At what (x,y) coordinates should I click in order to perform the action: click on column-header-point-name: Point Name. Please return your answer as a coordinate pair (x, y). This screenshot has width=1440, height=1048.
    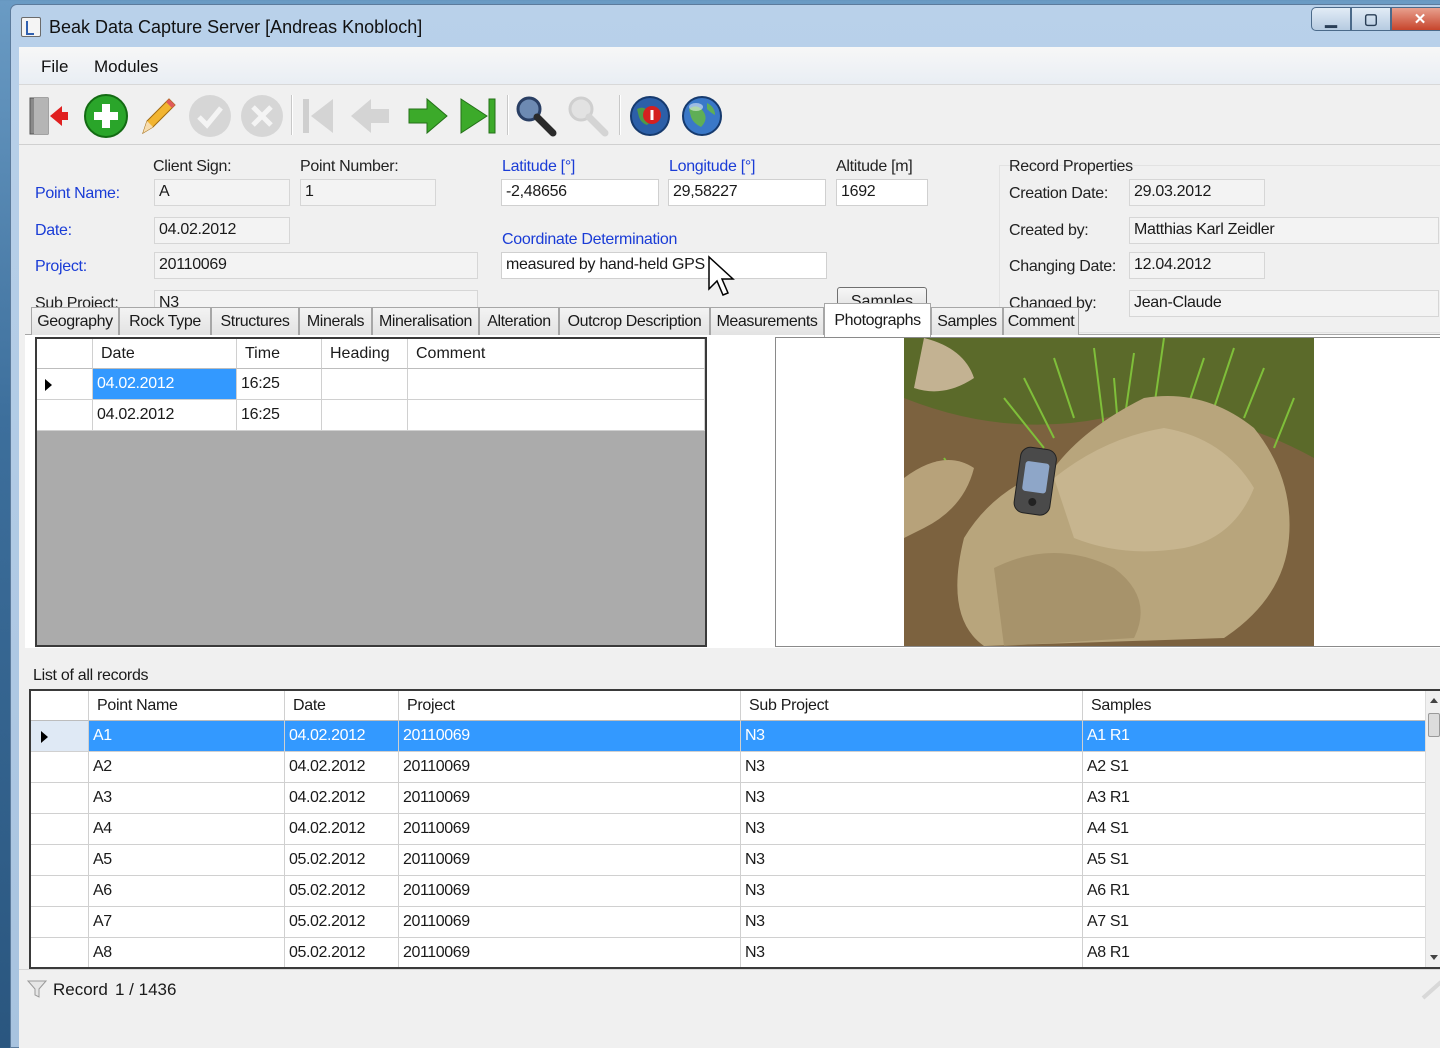
    Looking at the image, I should click on (187, 706).